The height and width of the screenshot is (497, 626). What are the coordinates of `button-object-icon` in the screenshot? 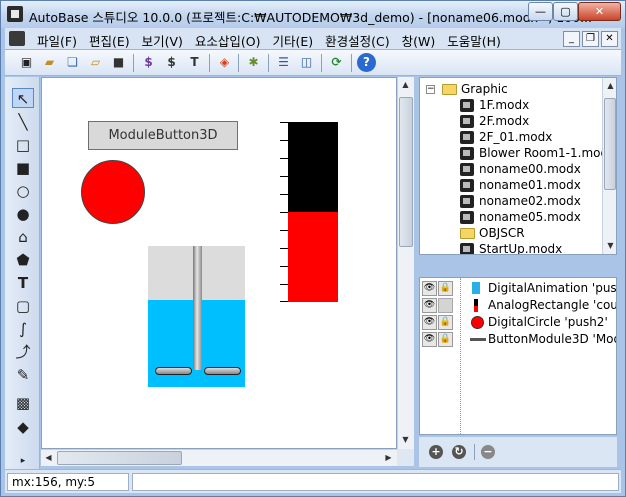 It's located at (478, 339).